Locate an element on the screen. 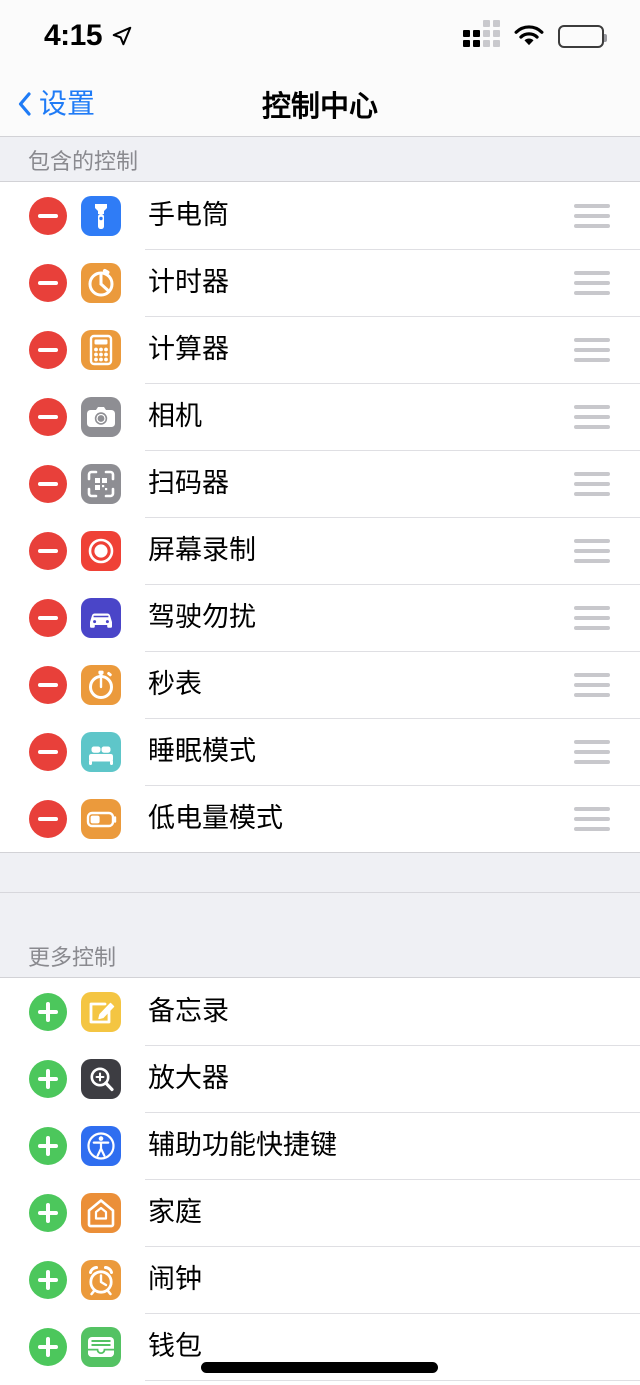 Image resolution: width=640 pixels, height=1385 pixels. control-row: 闹钟 is located at coordinates (320, 1279).